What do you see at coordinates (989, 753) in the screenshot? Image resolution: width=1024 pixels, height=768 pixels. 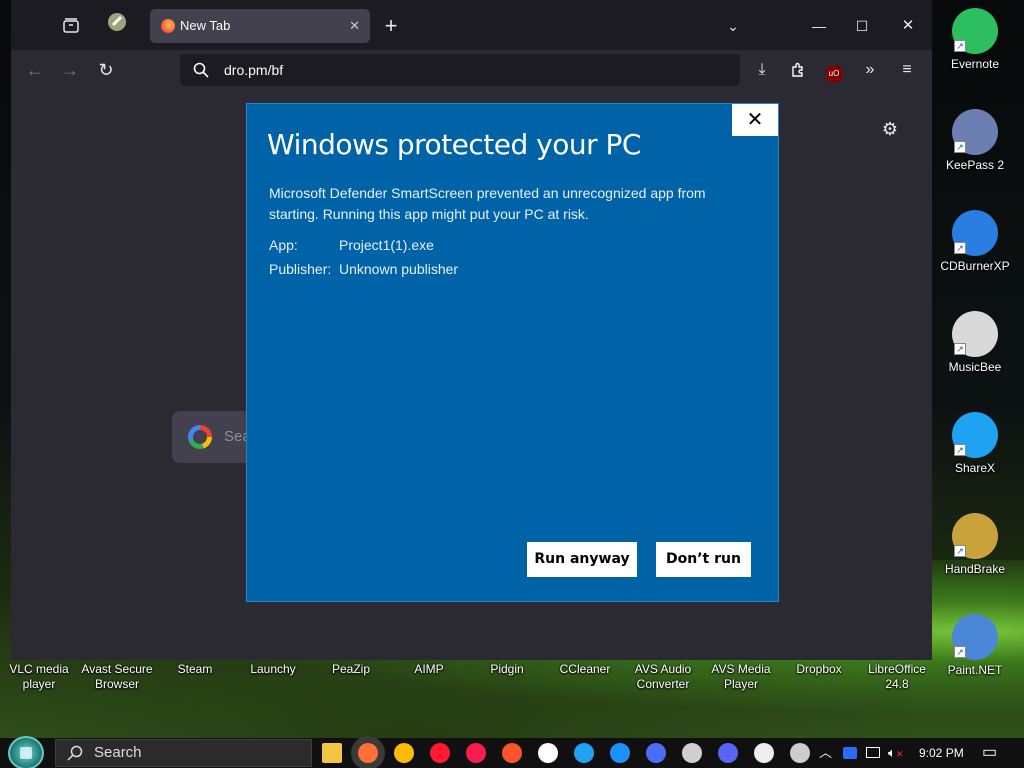 I see `notifications-icon: ▭` at bounding box center [989, 753].